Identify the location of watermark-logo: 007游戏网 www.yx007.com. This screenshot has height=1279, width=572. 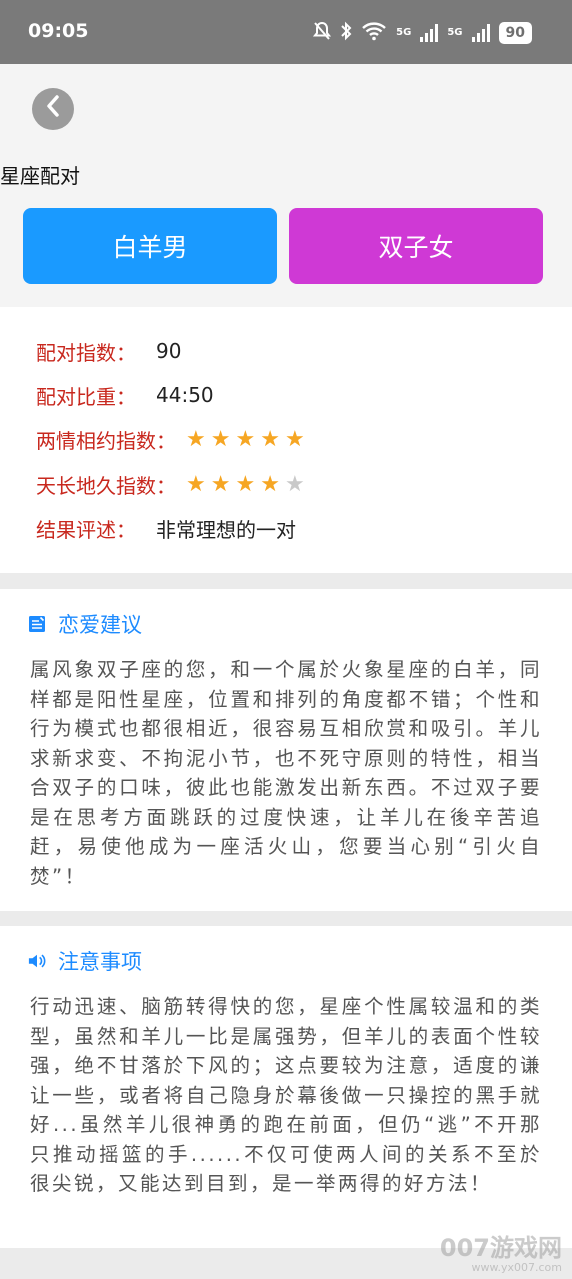
(501, 1254).